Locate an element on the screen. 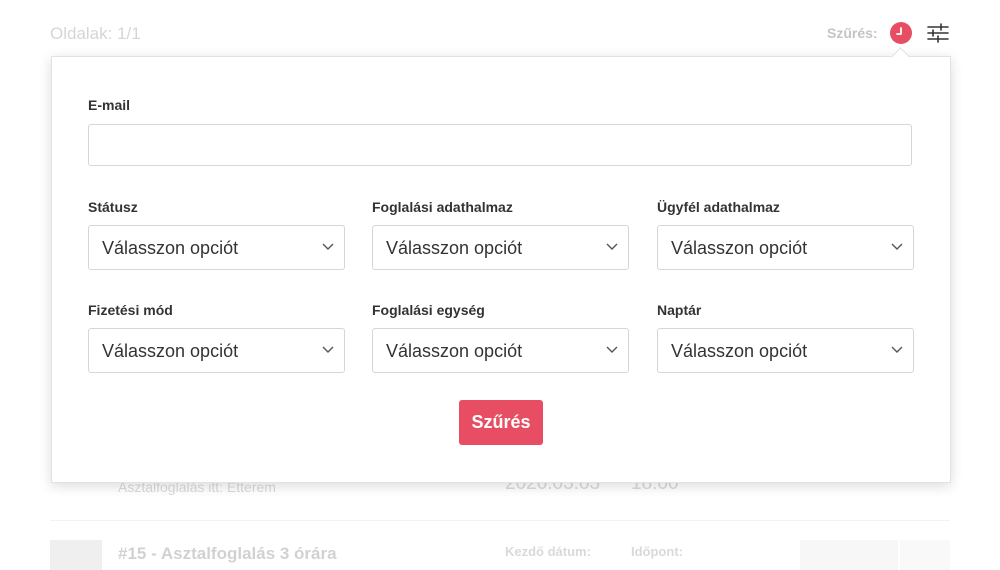  view-button is located at coordinates (849, 555).